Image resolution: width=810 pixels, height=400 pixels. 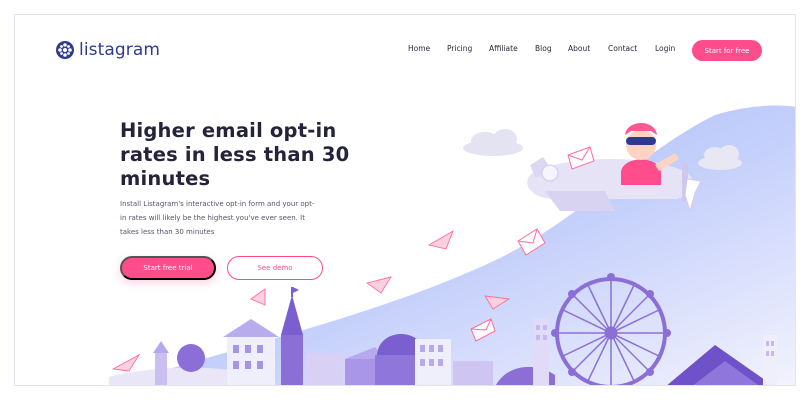 I want to click on start-for-free-button: Start for free, so click(x=727, y=50).